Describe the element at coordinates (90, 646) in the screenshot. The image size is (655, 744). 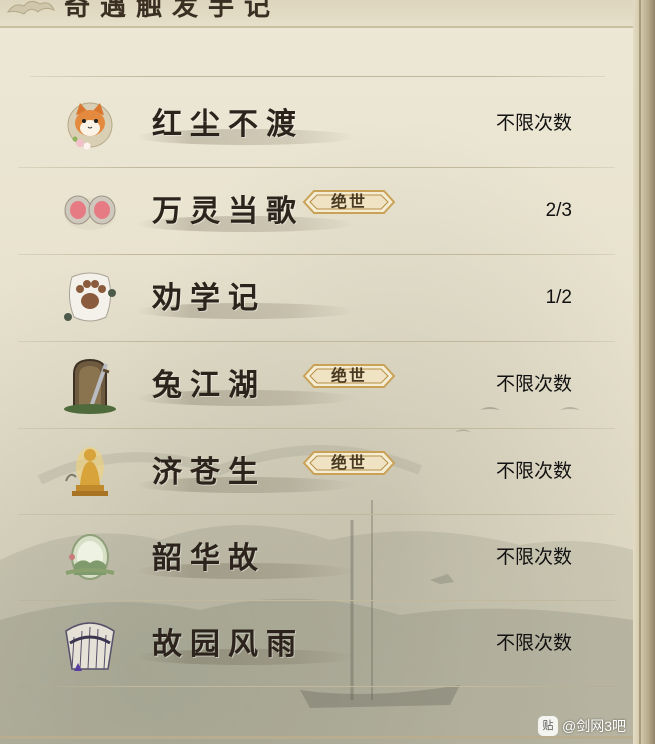
I see `folding-fan-icon` at that location.